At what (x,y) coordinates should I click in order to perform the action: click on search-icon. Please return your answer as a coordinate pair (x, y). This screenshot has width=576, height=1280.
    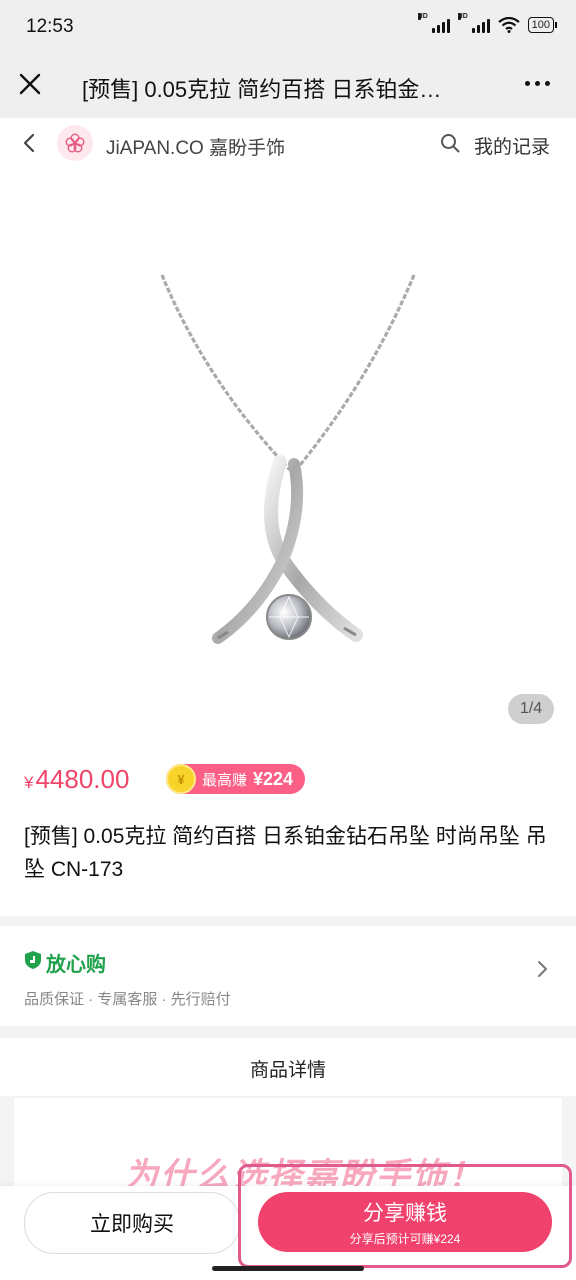
    Looking at the image, I should click on (450, 143).